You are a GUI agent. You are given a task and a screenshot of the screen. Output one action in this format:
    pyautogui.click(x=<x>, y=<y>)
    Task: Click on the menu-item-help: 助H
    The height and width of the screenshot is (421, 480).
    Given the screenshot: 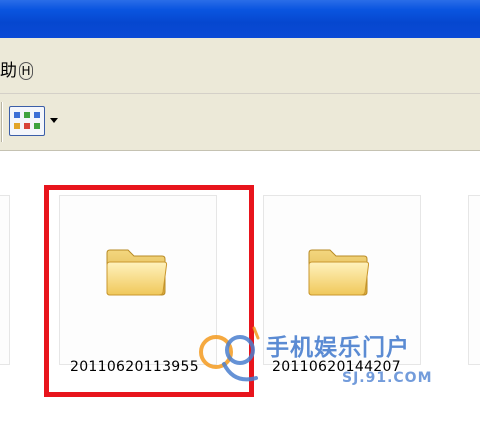 What is the action you would take?
    pyautogui.click(x=16, y=68)
    